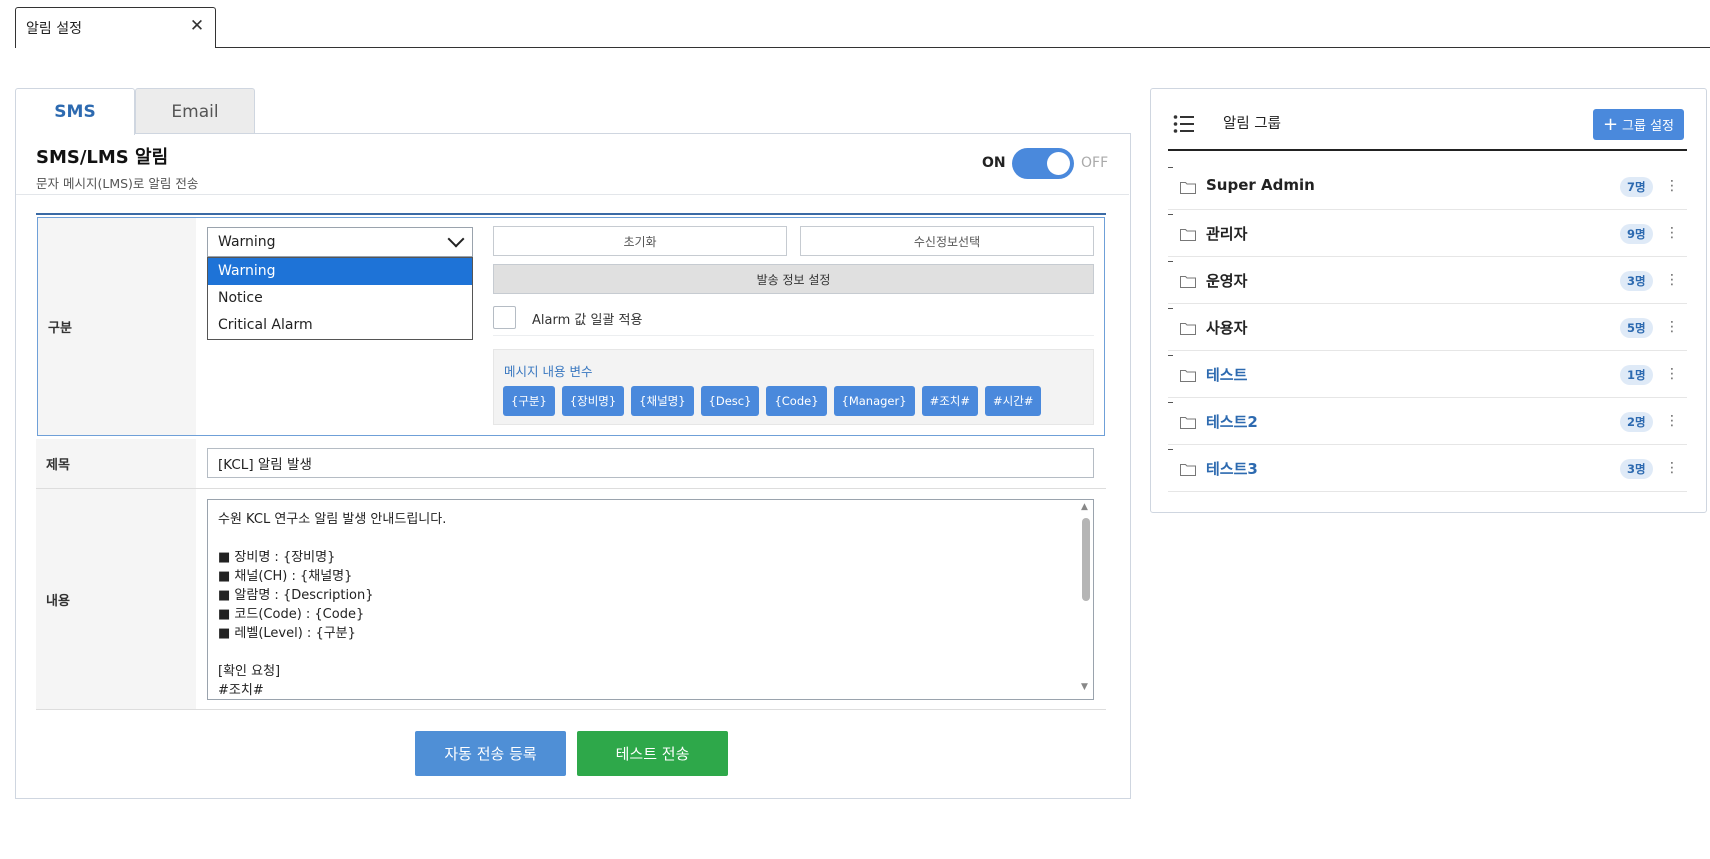 This screenshot has height=859, width=1710. Describe the element at coordinates (650, 463) in the screenshot. I see `subject-input: [KCL] 알림 발생` at that location.